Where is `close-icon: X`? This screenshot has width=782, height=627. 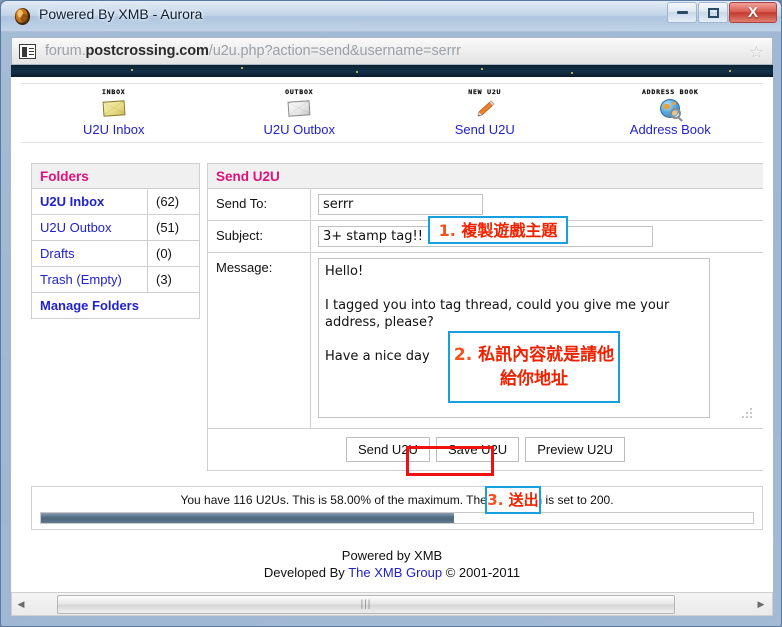 close-icon: X is located at coordinates (752, 12).